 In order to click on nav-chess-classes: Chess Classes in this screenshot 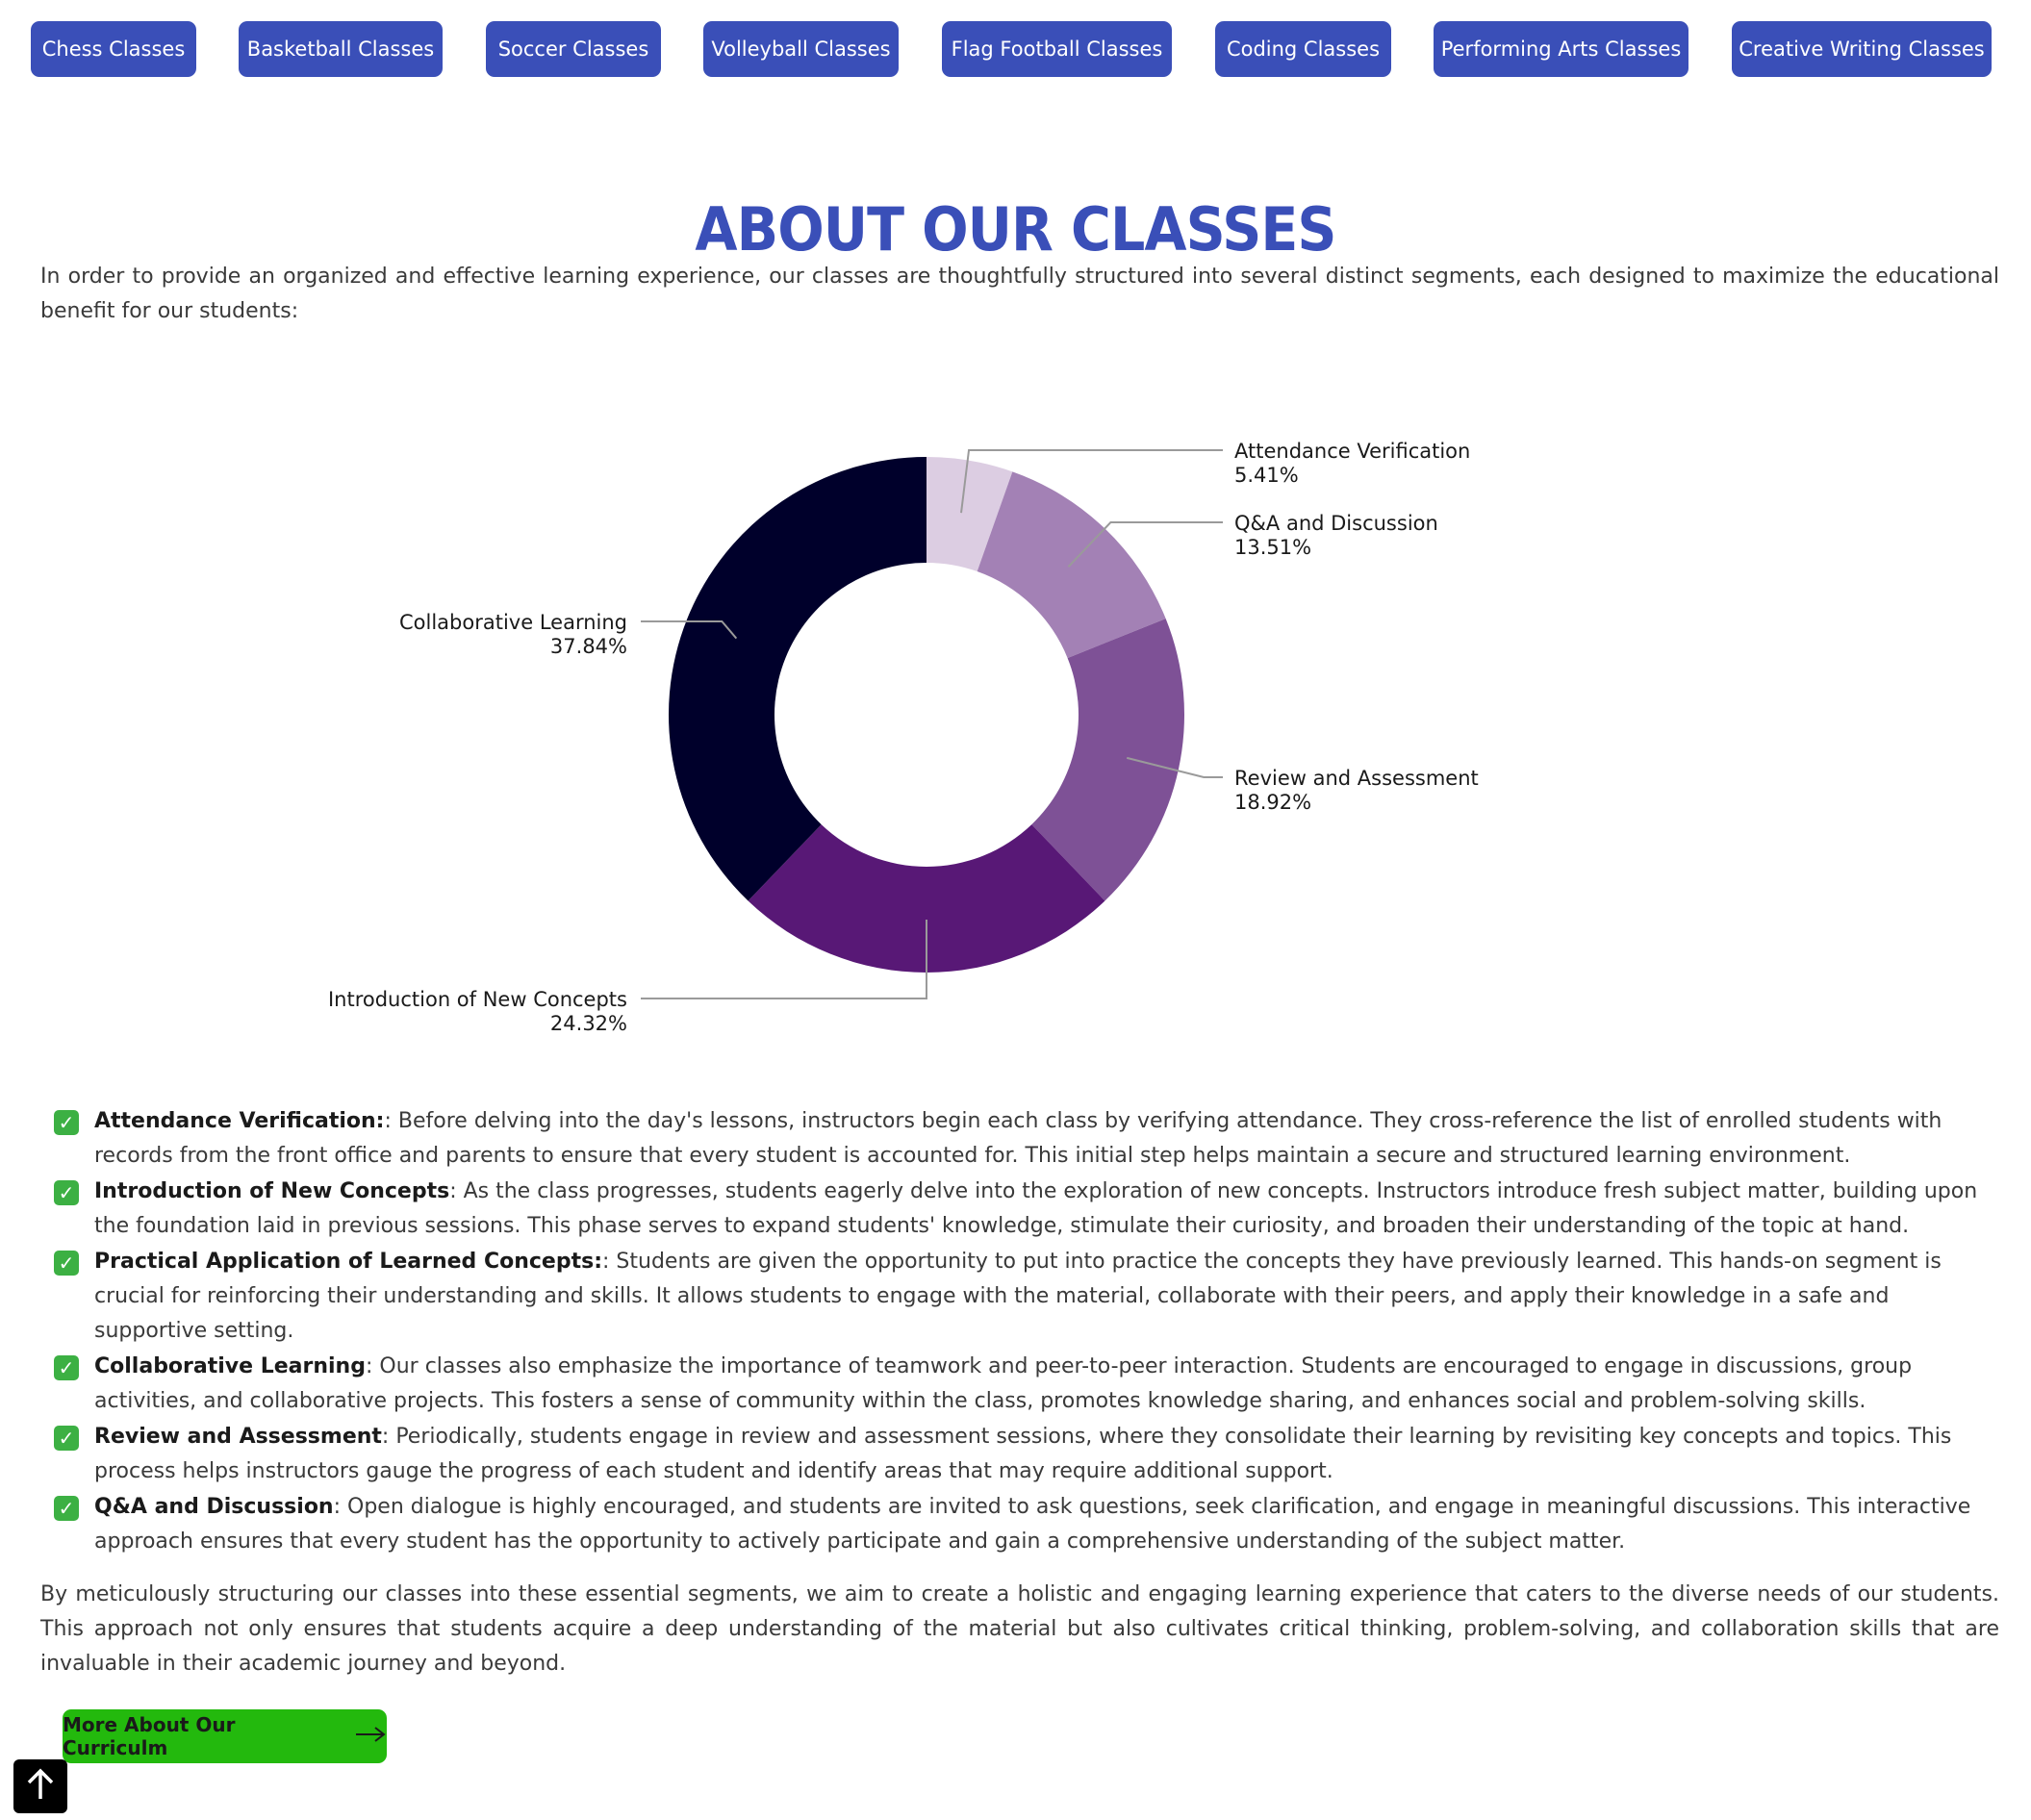, I will do `click(113, 49)`.